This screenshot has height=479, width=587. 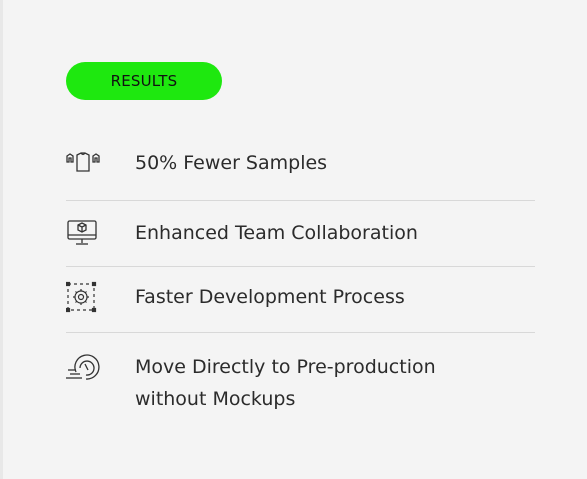 What do you see at coordinates (83, 163) in the screenshot?
I see `garment-samples-icon` at bounding box center [83, 163].